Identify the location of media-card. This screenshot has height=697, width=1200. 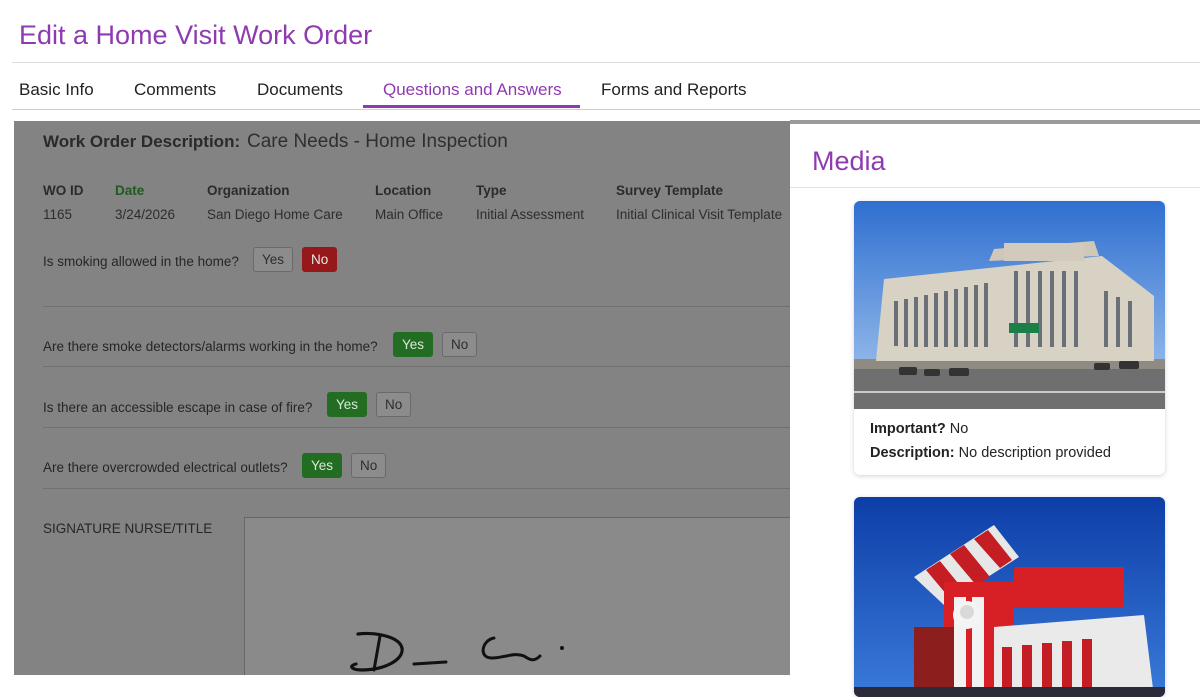
(1009, 597).